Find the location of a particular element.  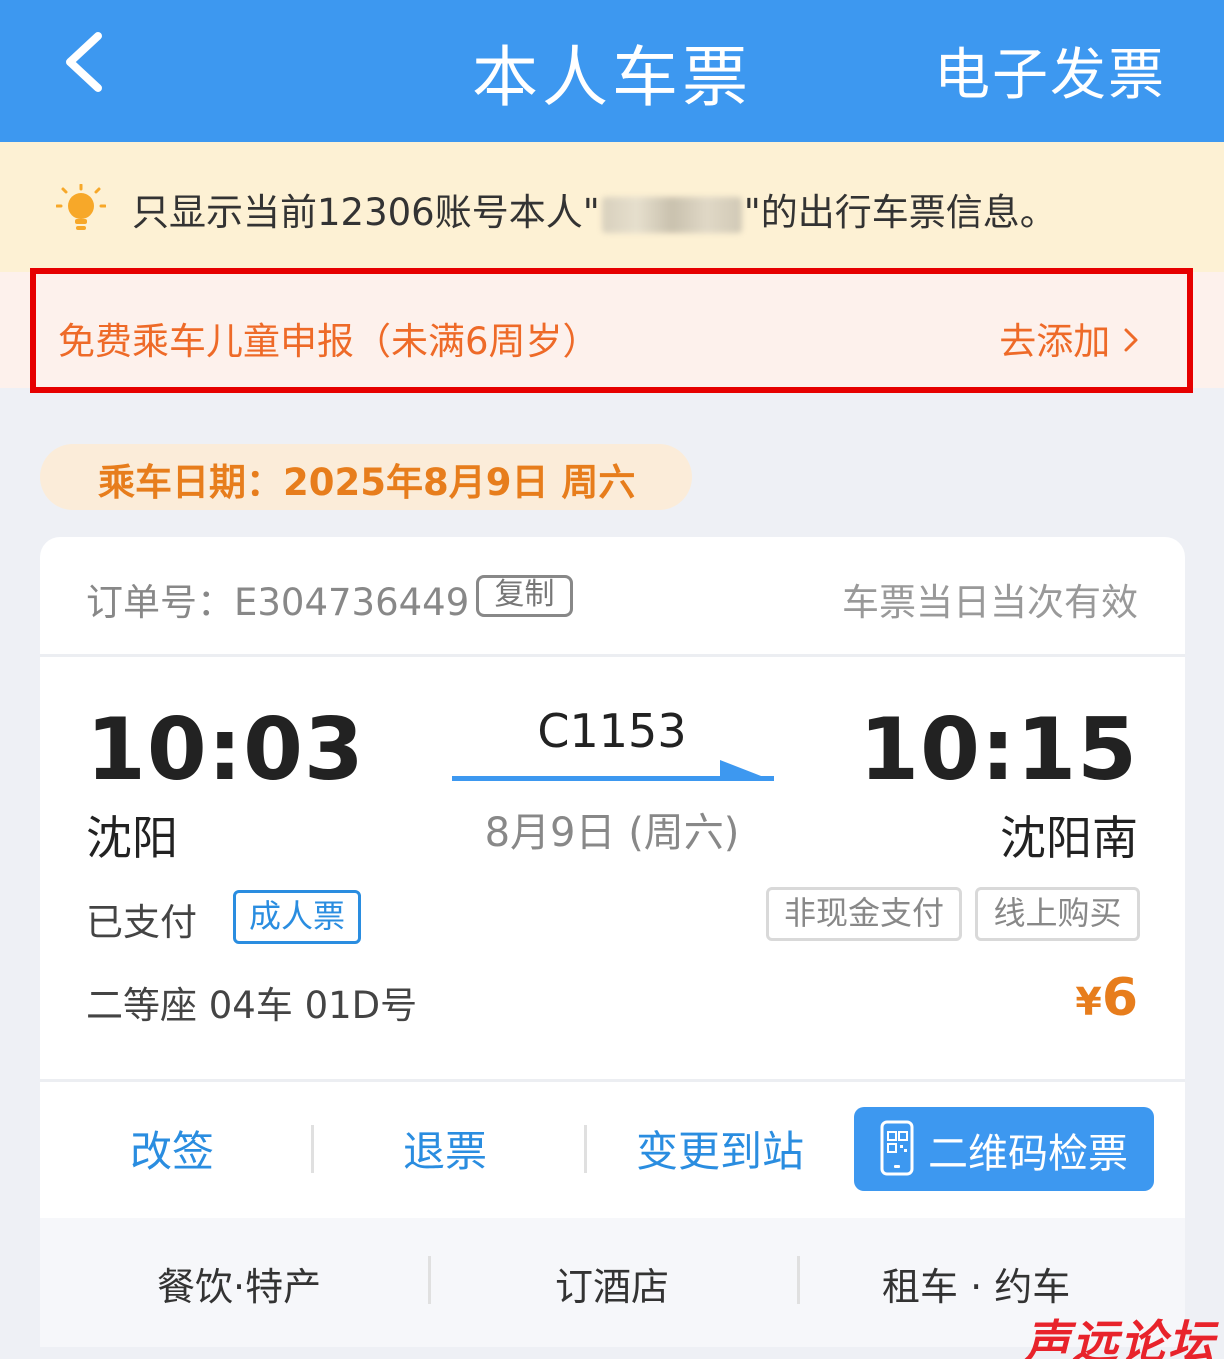

copy-order-button: 复制 is located at coordinates (524, 596).